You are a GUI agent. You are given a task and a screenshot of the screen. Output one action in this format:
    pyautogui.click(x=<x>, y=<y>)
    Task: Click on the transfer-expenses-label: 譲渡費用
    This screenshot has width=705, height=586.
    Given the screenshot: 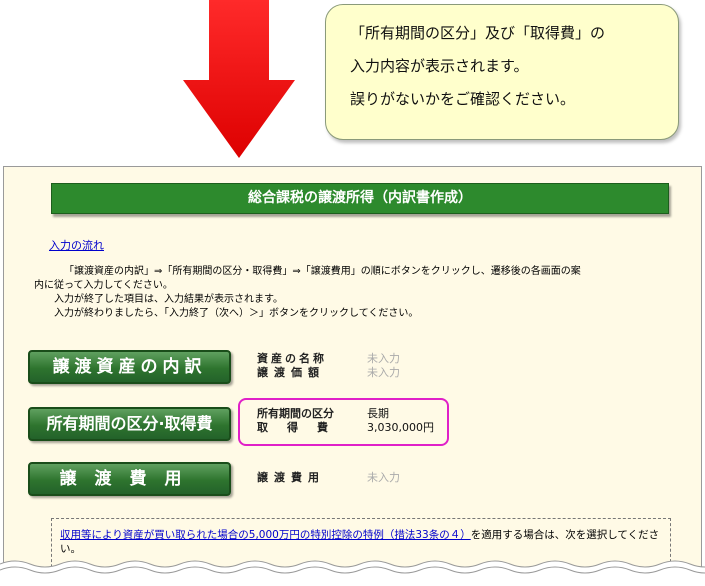 What is the action you would take?
    pyautogui.click(x=291, y=477)
    